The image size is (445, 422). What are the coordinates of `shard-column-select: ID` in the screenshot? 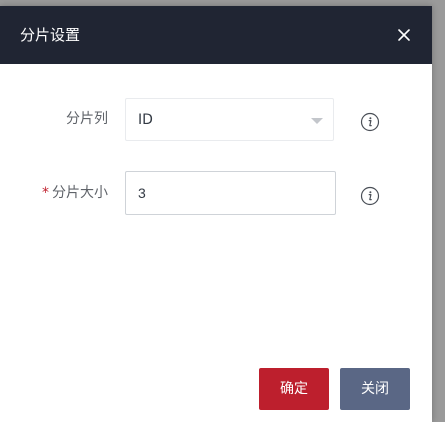 It's located at (229, 119).